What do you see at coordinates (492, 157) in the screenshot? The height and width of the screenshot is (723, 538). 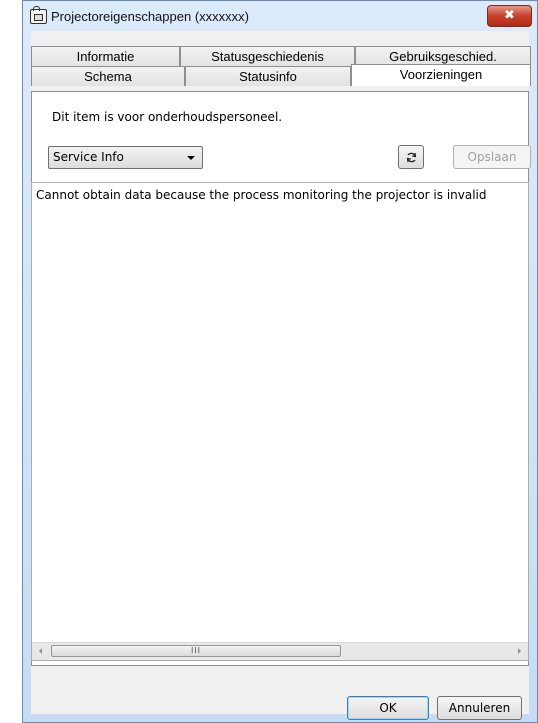 I see `save-button: Opslaan` at bounding box center [492, 157].